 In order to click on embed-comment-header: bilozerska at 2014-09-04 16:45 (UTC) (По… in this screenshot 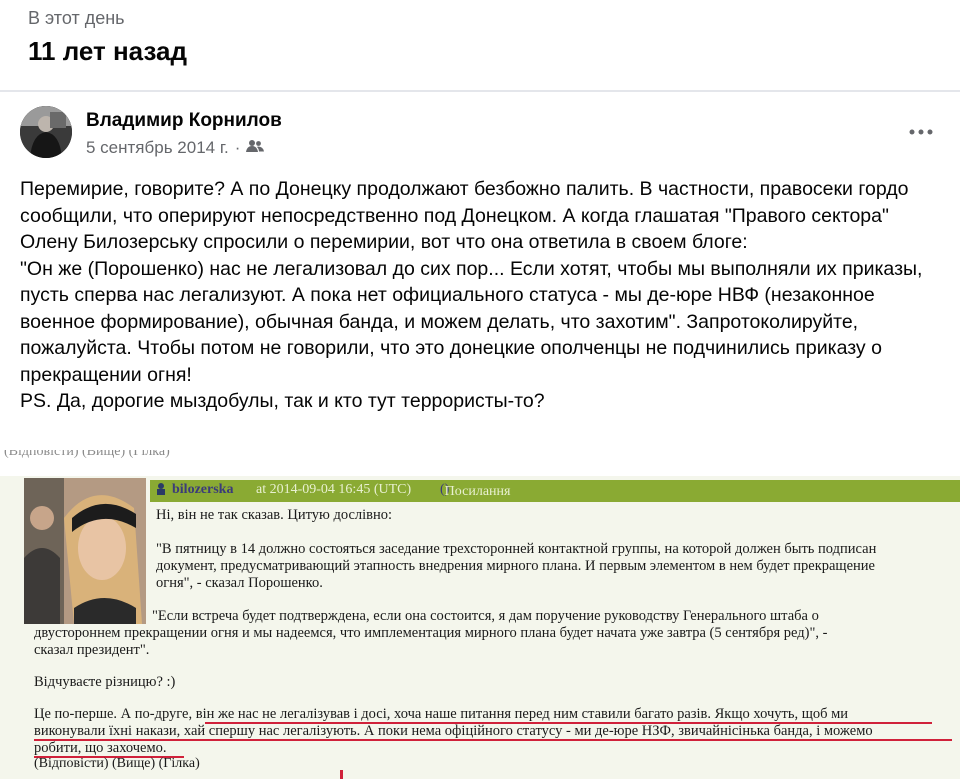, I will do `click(555, 491)`.